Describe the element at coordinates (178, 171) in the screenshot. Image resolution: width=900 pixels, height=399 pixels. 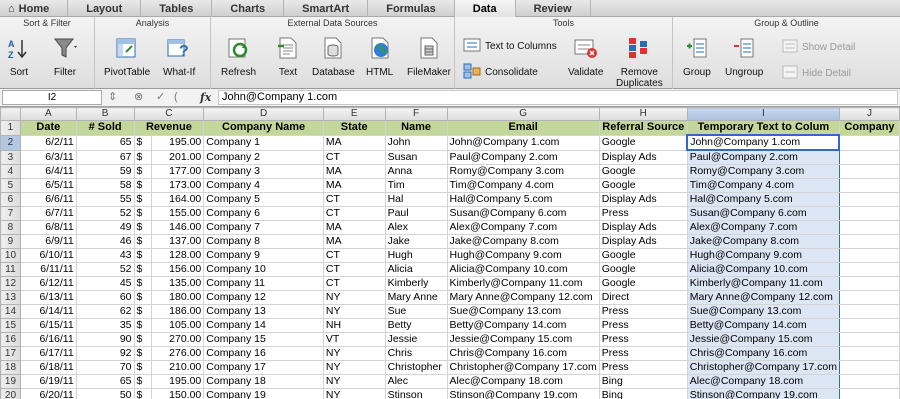
I see `revenue-cell: 177.00` at that location.